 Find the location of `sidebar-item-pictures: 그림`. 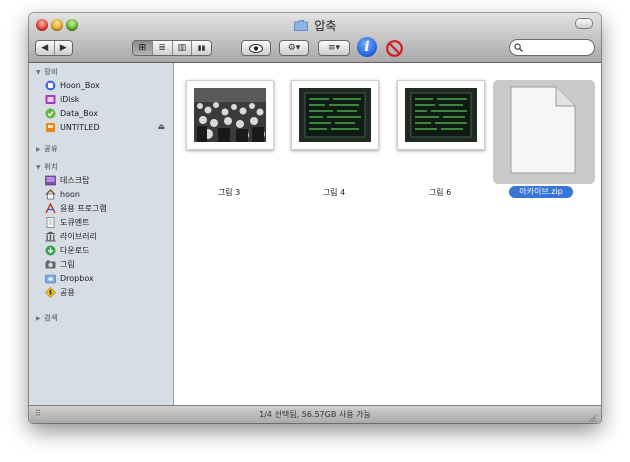

sidebar-item-pictures: 그림 is located at coordinates (60, 264).